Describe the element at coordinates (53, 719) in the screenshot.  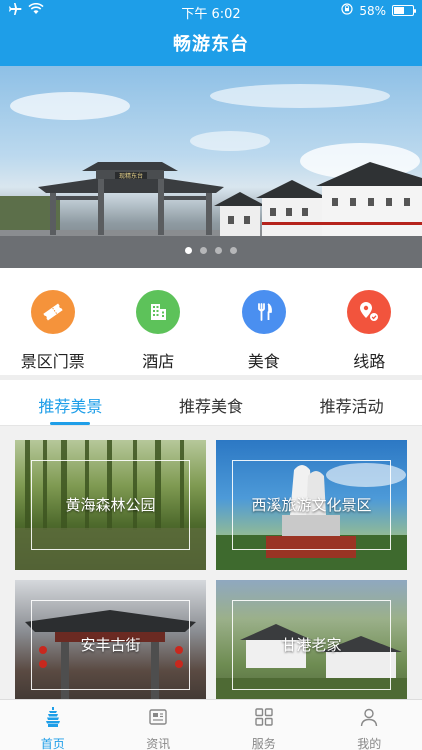
I see `pagoda-icon` at that location.